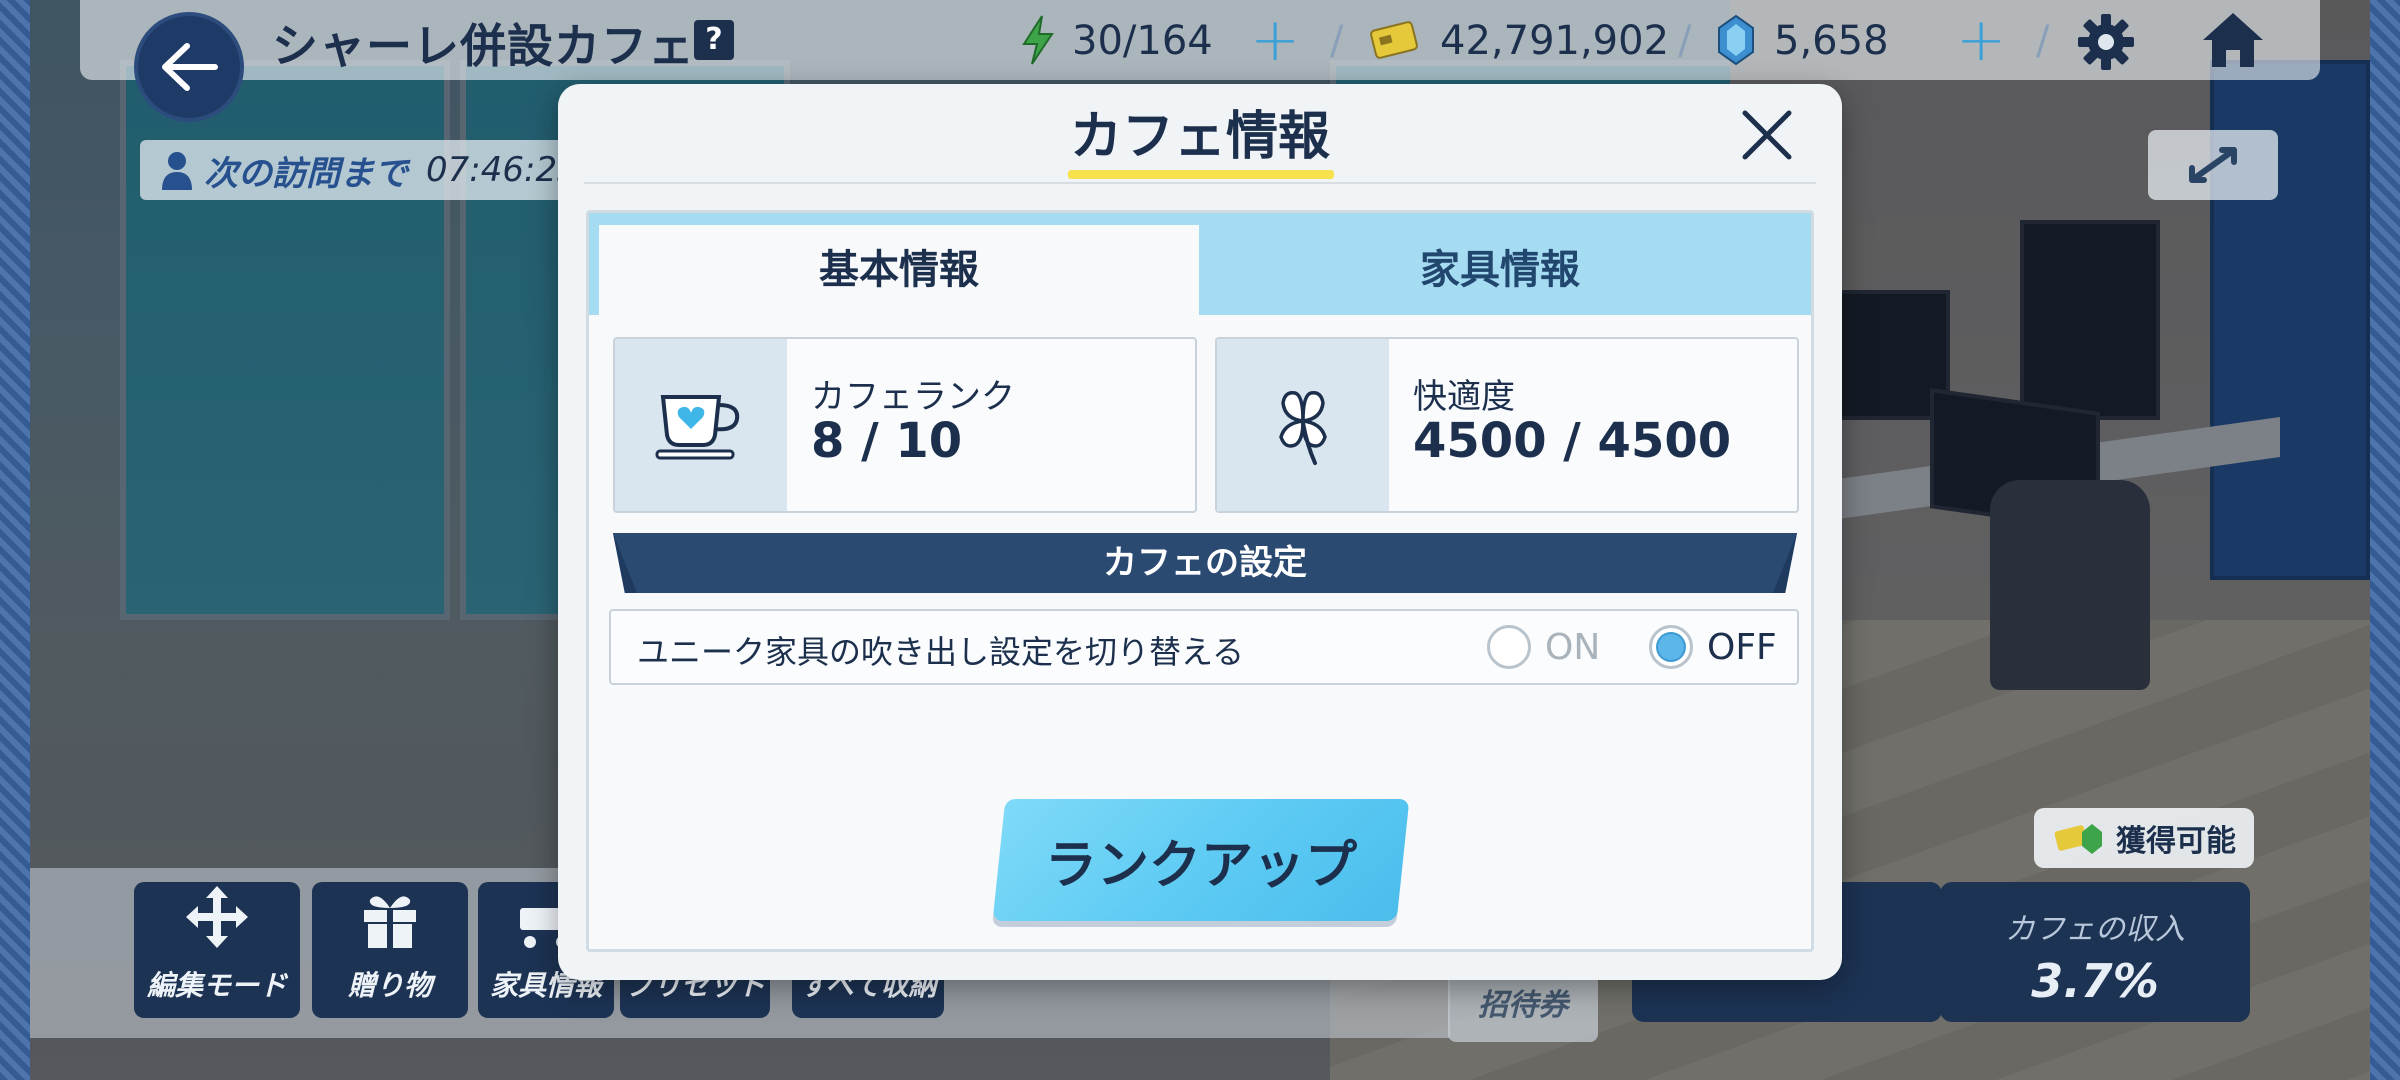  I want to click on help-button: ?, so click(714, 40).